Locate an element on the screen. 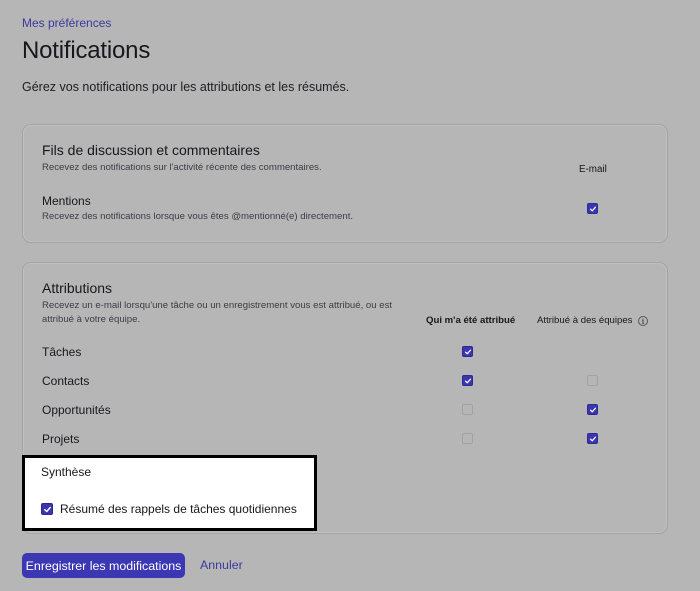 The height and width of the screenshot is (591, 700). info-icon: i is located at coordinates (643, 321).